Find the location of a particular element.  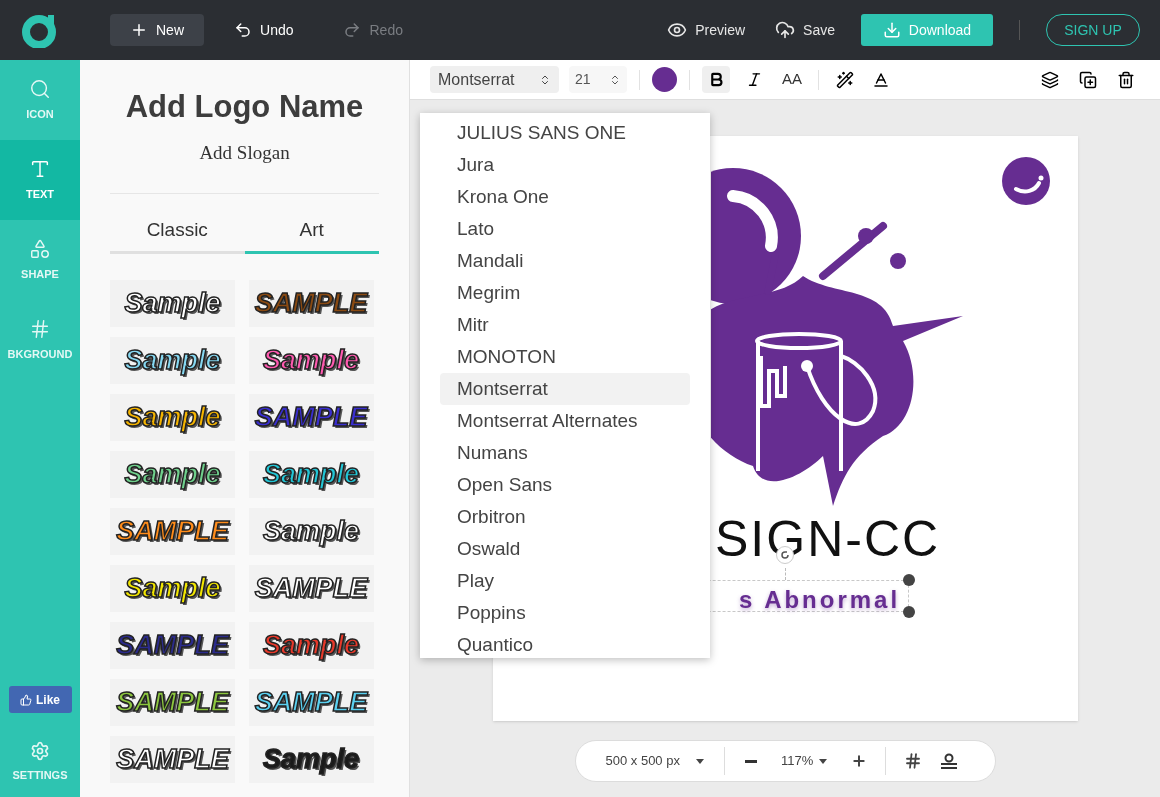

grid-icon is located at coordinates (913, 761).